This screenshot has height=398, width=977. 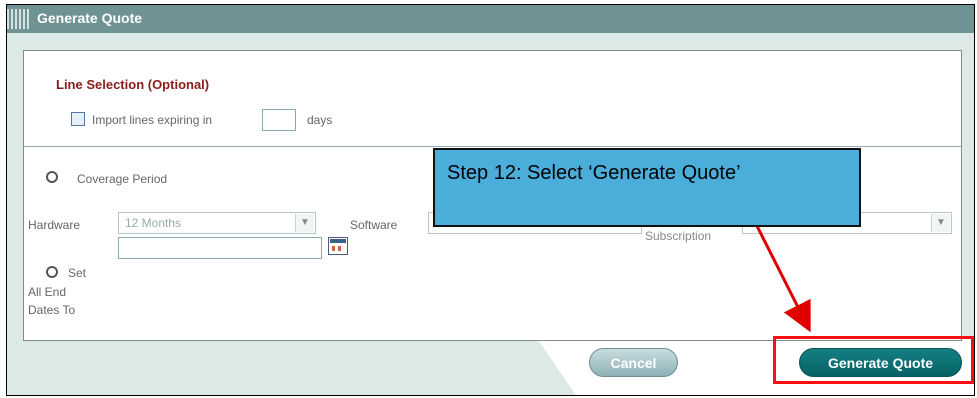 I want to click on coverage-period-radio, so click(x=52, y=177).